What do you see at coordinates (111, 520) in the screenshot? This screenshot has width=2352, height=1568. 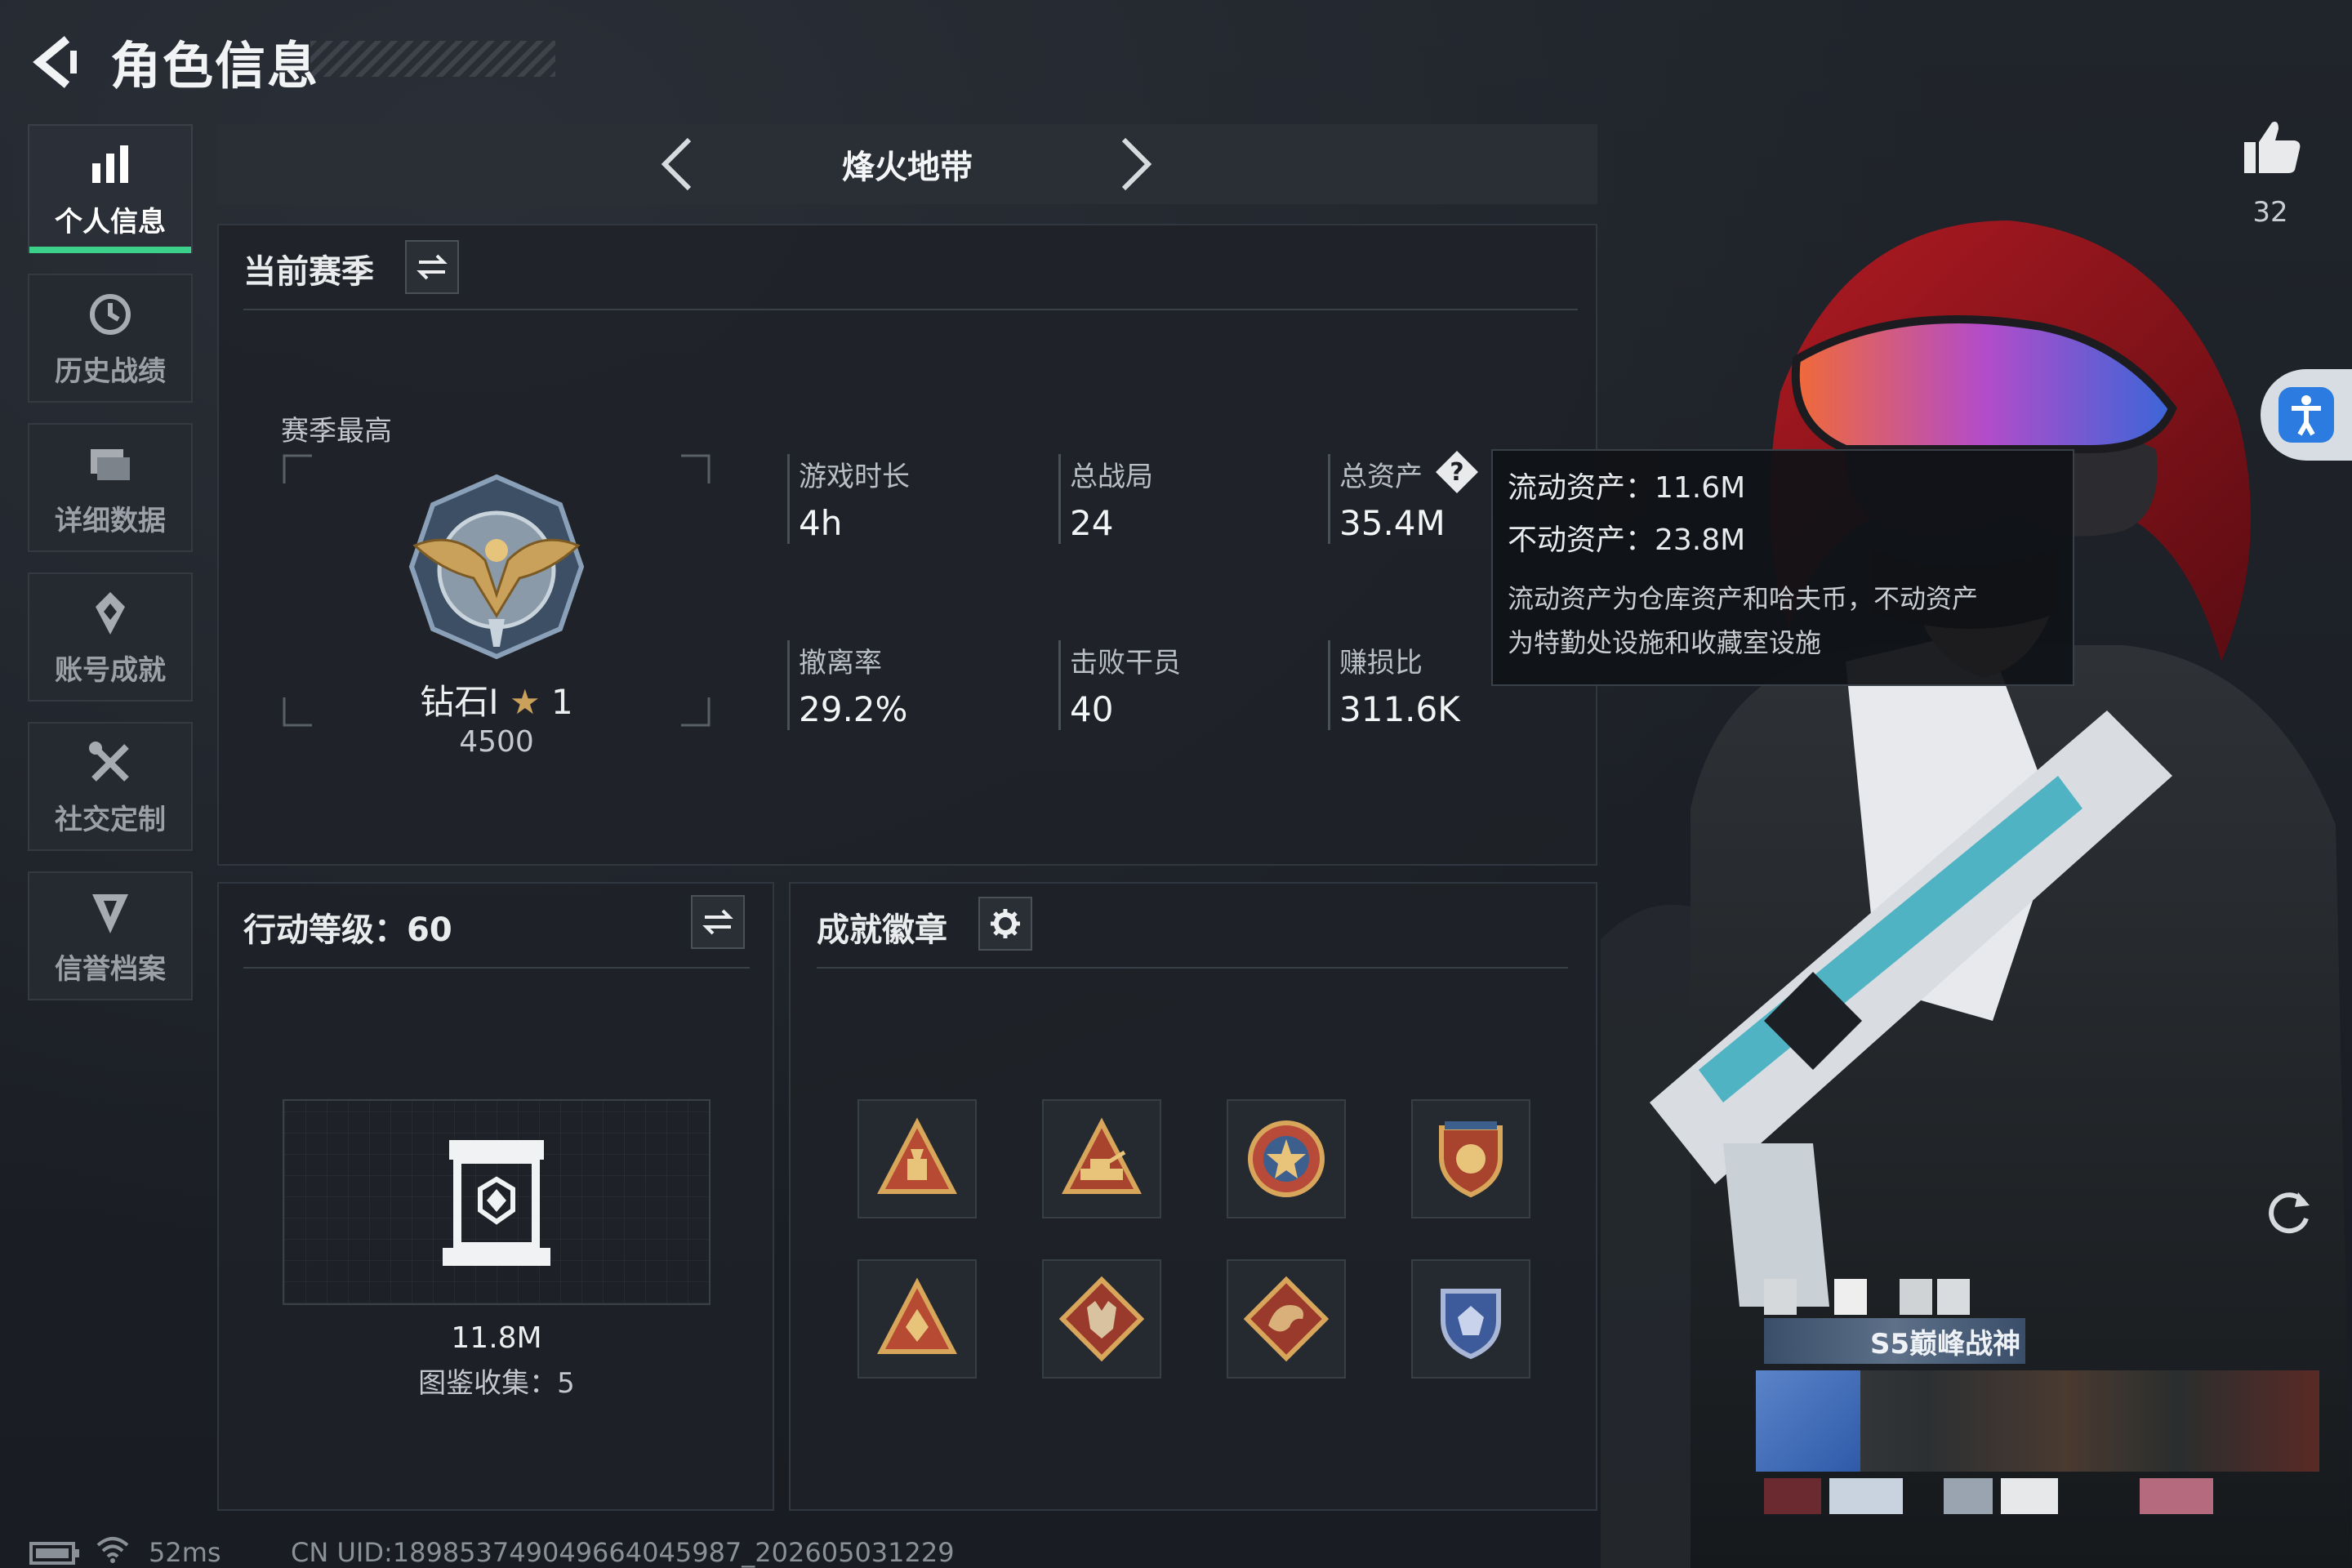 I see `sidebar-item-label: 详细数据` at bounding box center [111, 520].